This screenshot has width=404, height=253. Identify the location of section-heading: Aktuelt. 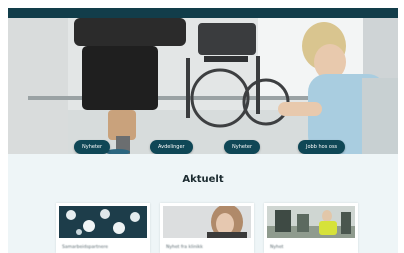
(203, 179).